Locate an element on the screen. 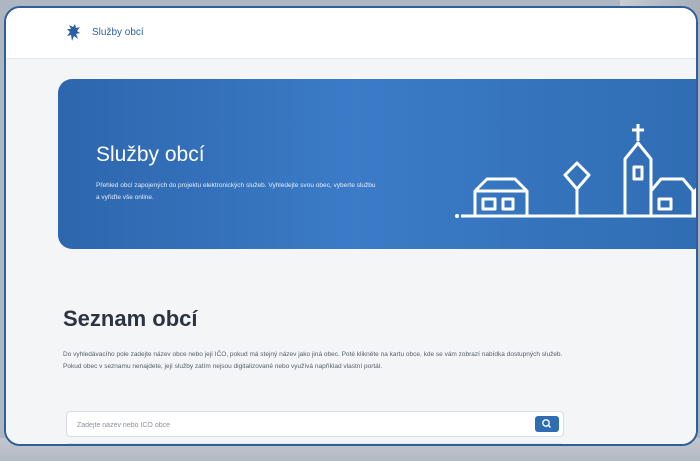 The image size is (700, 461). search-input is located at coordinates (297, 425).